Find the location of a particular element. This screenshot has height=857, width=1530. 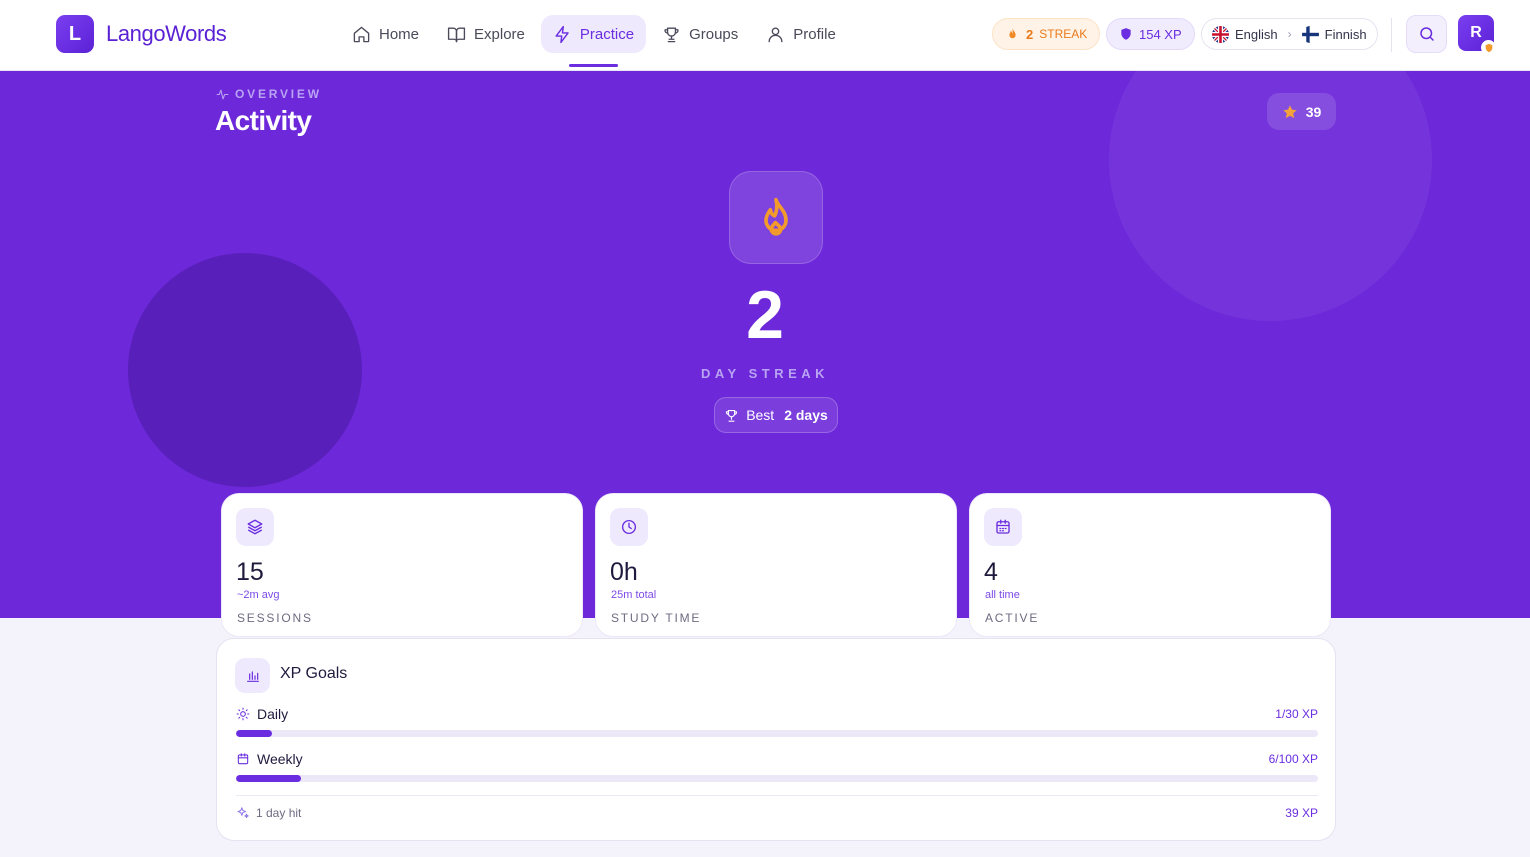

uk-flag-icon is located at coordinates (1220, 34).